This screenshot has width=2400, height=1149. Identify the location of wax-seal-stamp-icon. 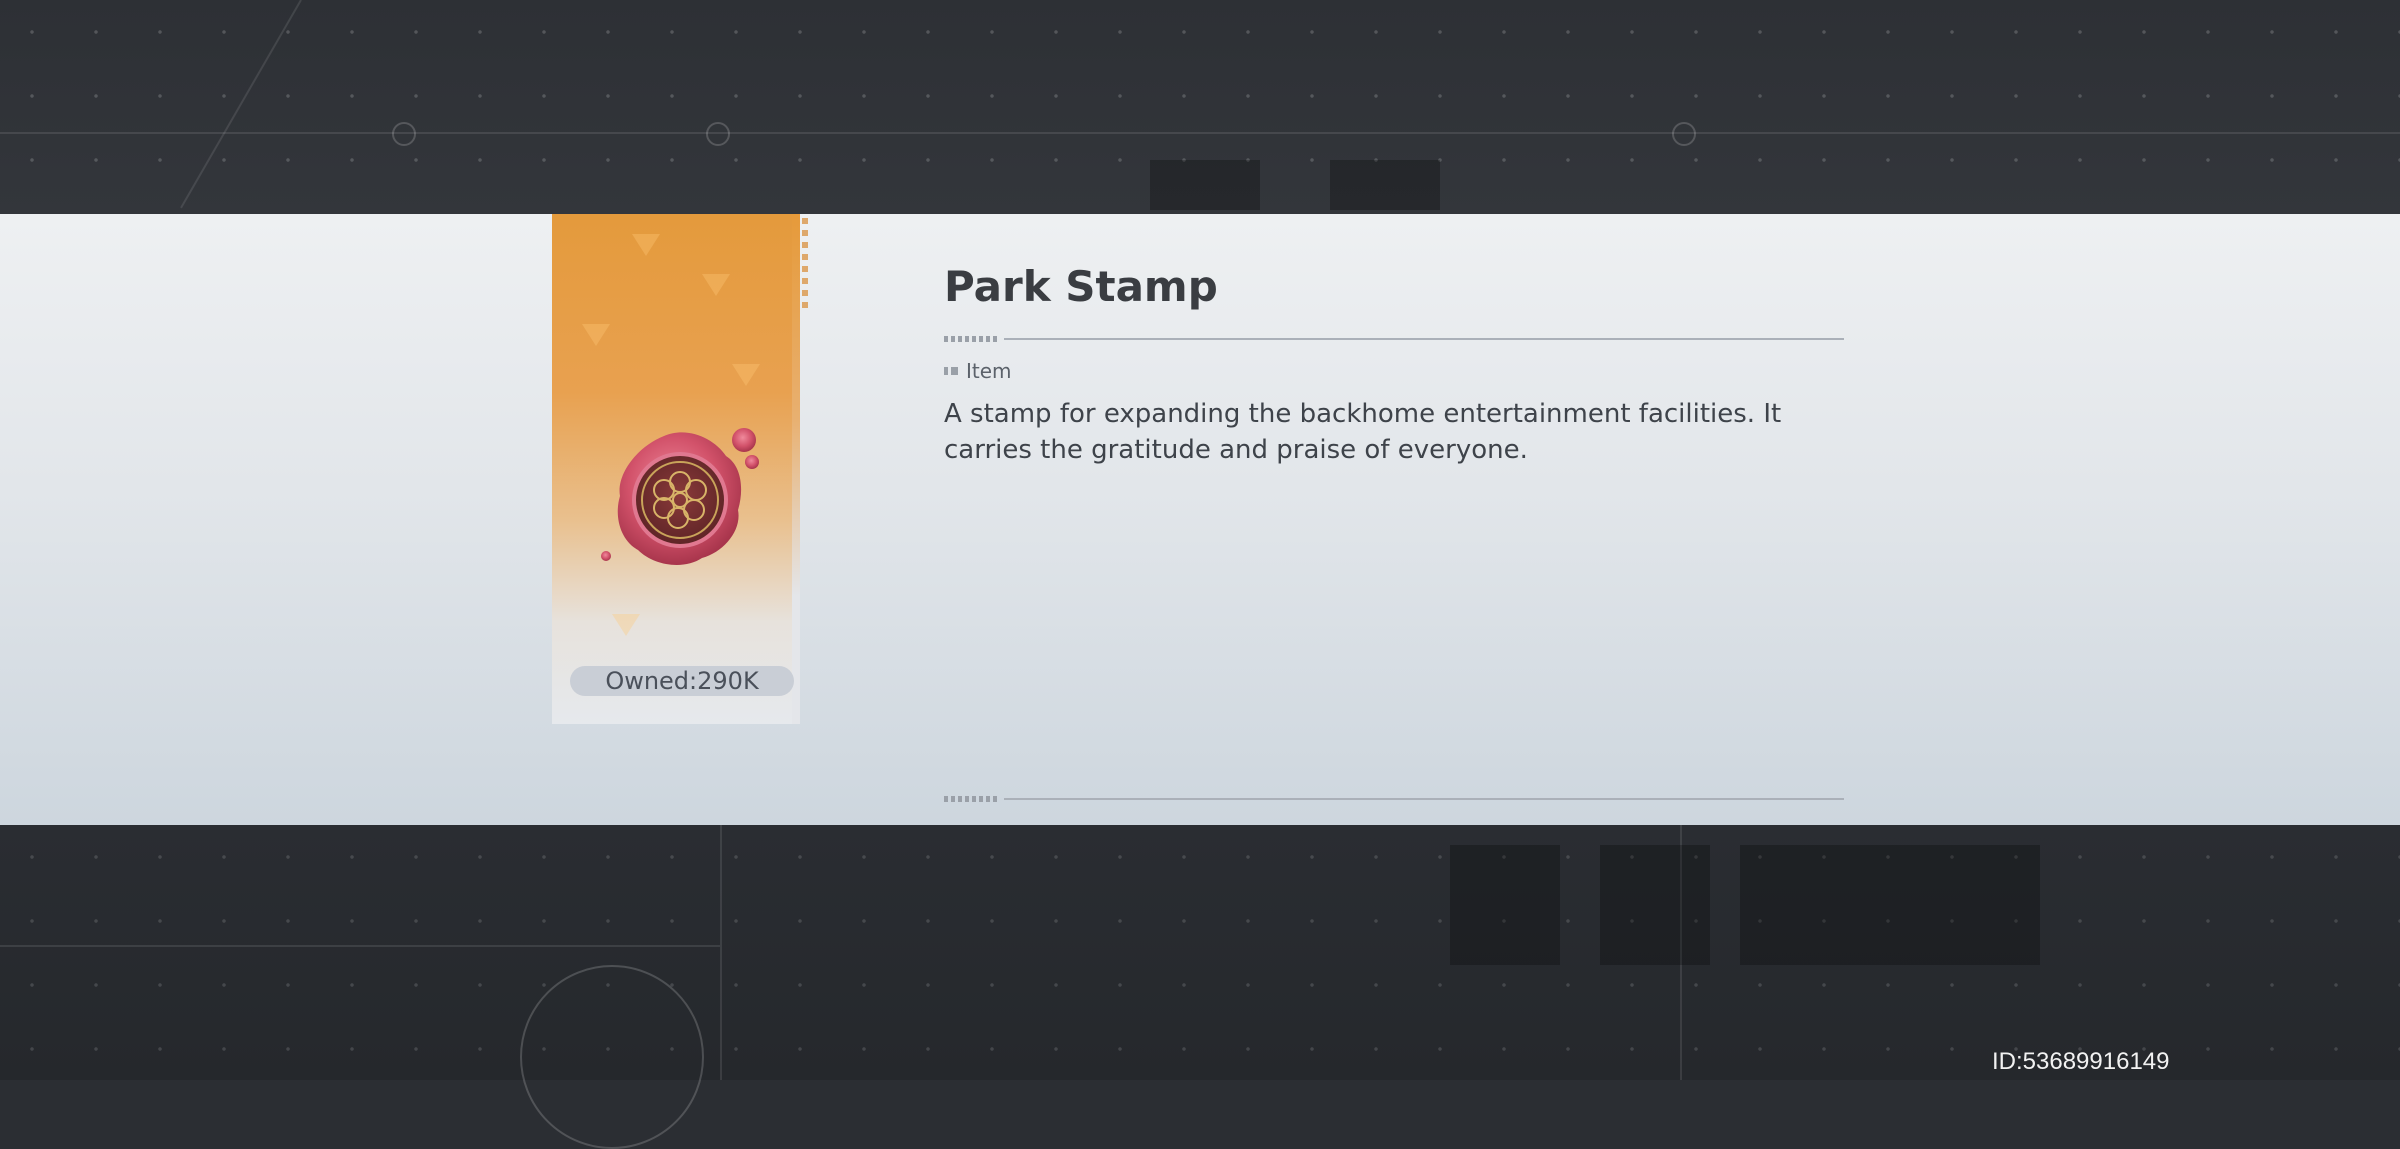
(682, 503).